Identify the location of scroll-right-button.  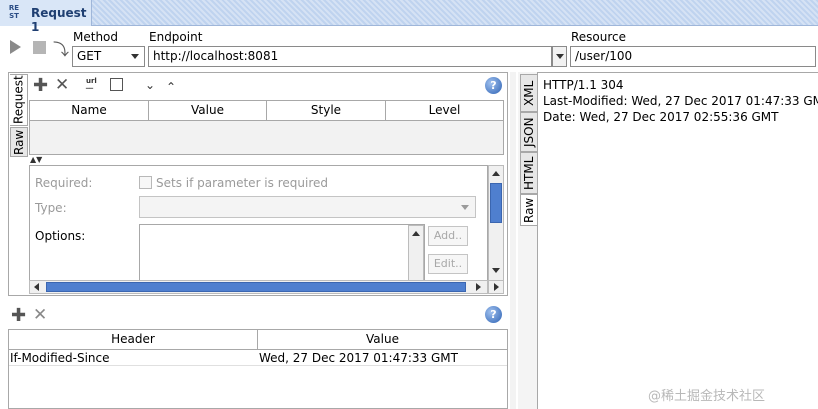
(496, 287).